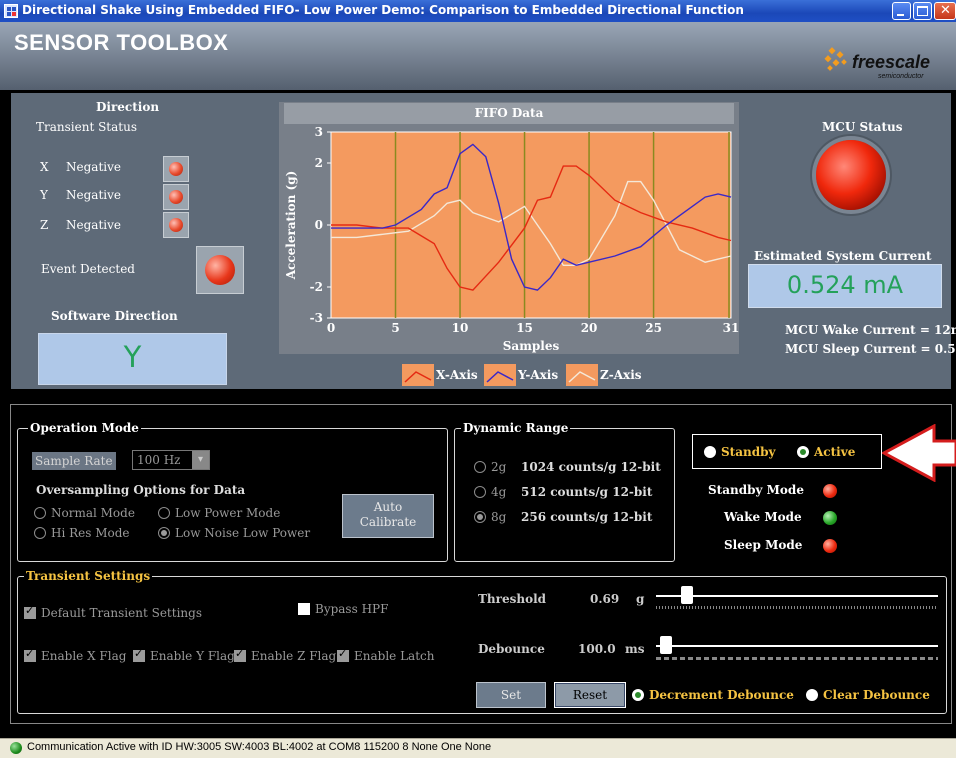  I want to click on x-axis-label: X, so click(44, 167).